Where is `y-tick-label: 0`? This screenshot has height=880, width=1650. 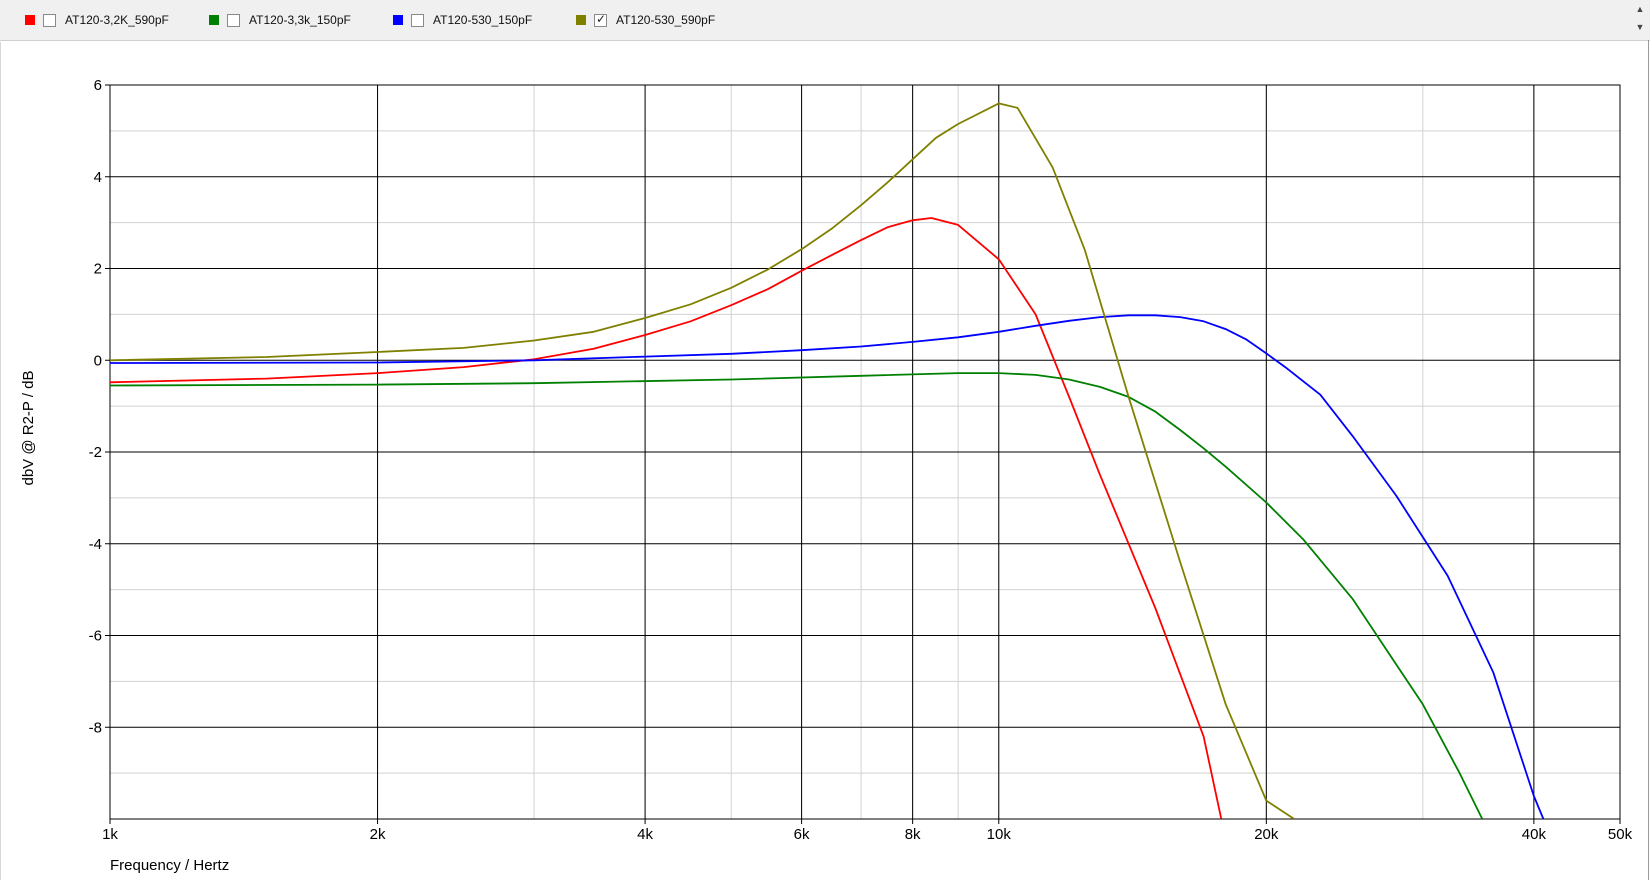 y-tick-label: 0 is located at coordinates (98, 360).